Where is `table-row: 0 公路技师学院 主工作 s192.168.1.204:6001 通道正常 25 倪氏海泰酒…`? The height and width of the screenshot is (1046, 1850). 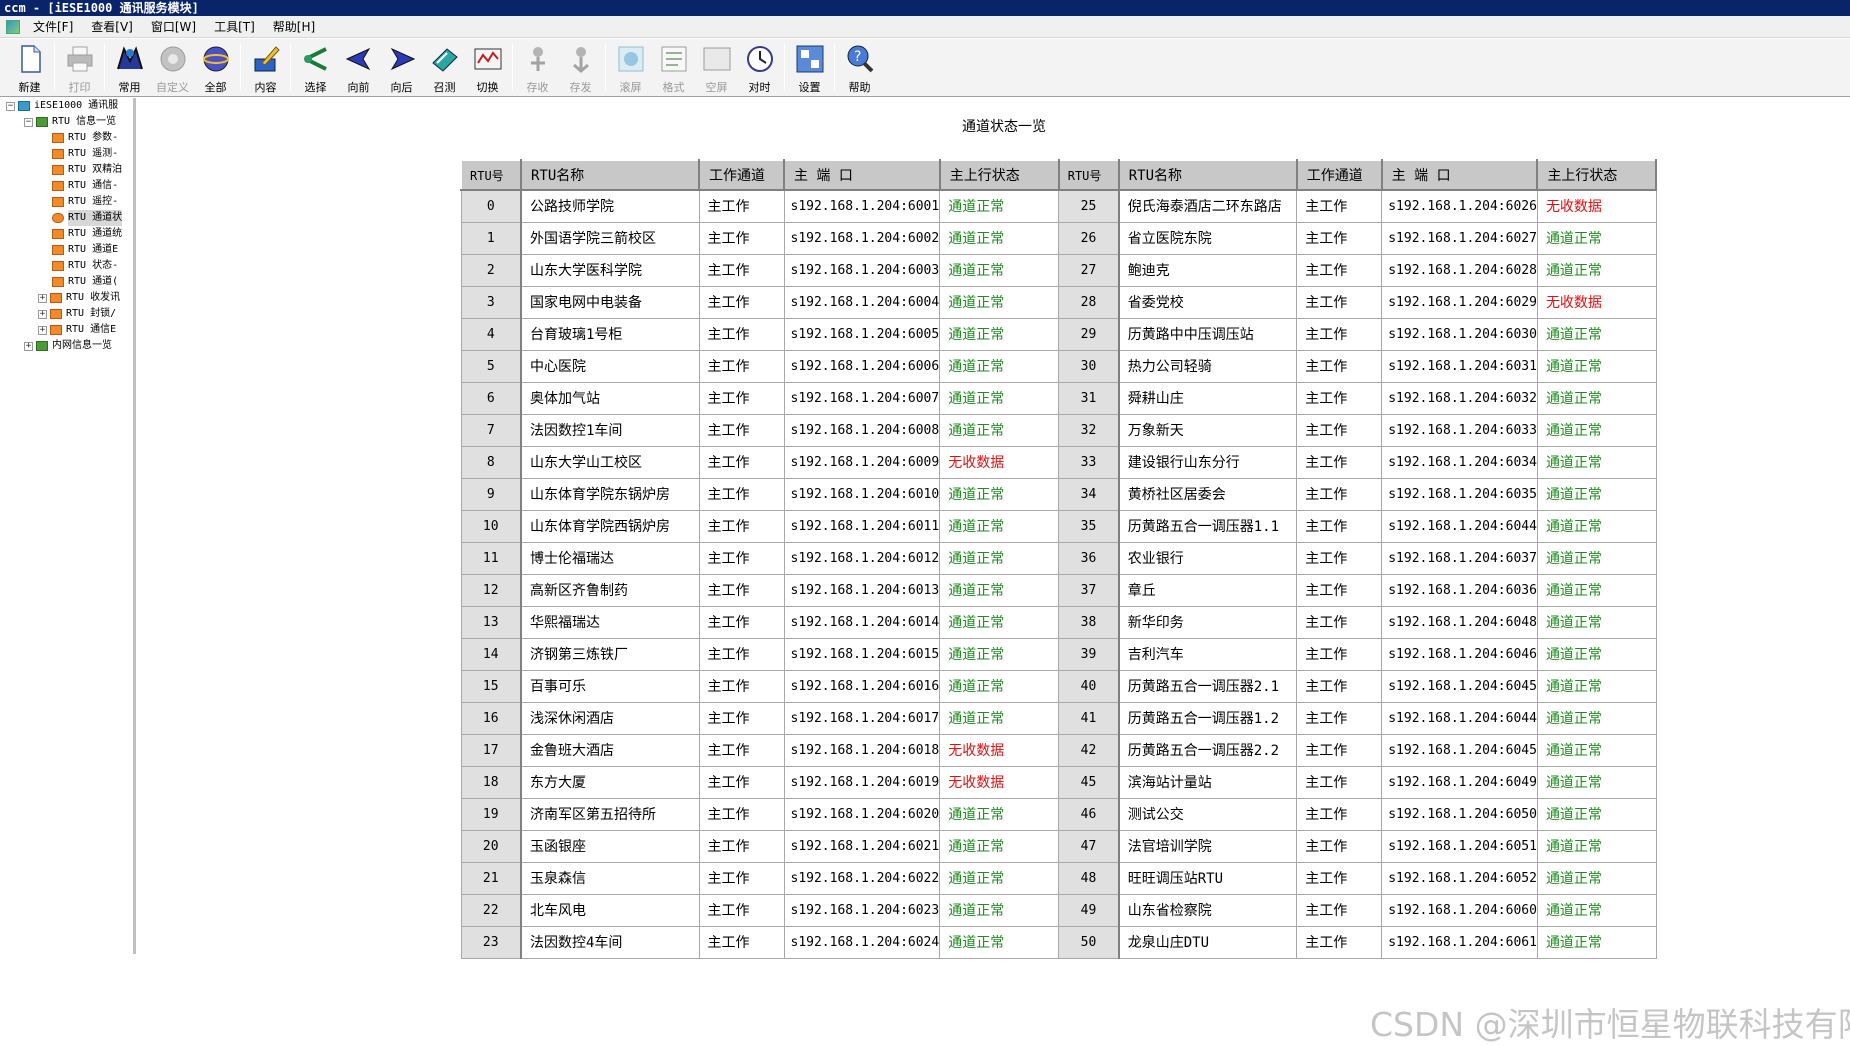 table-row: 0 公路技师学院 主工作 s192.168.1.204:6001 通道正常 25 倪氏海泰酒… is located at coordinates (1058, 206).